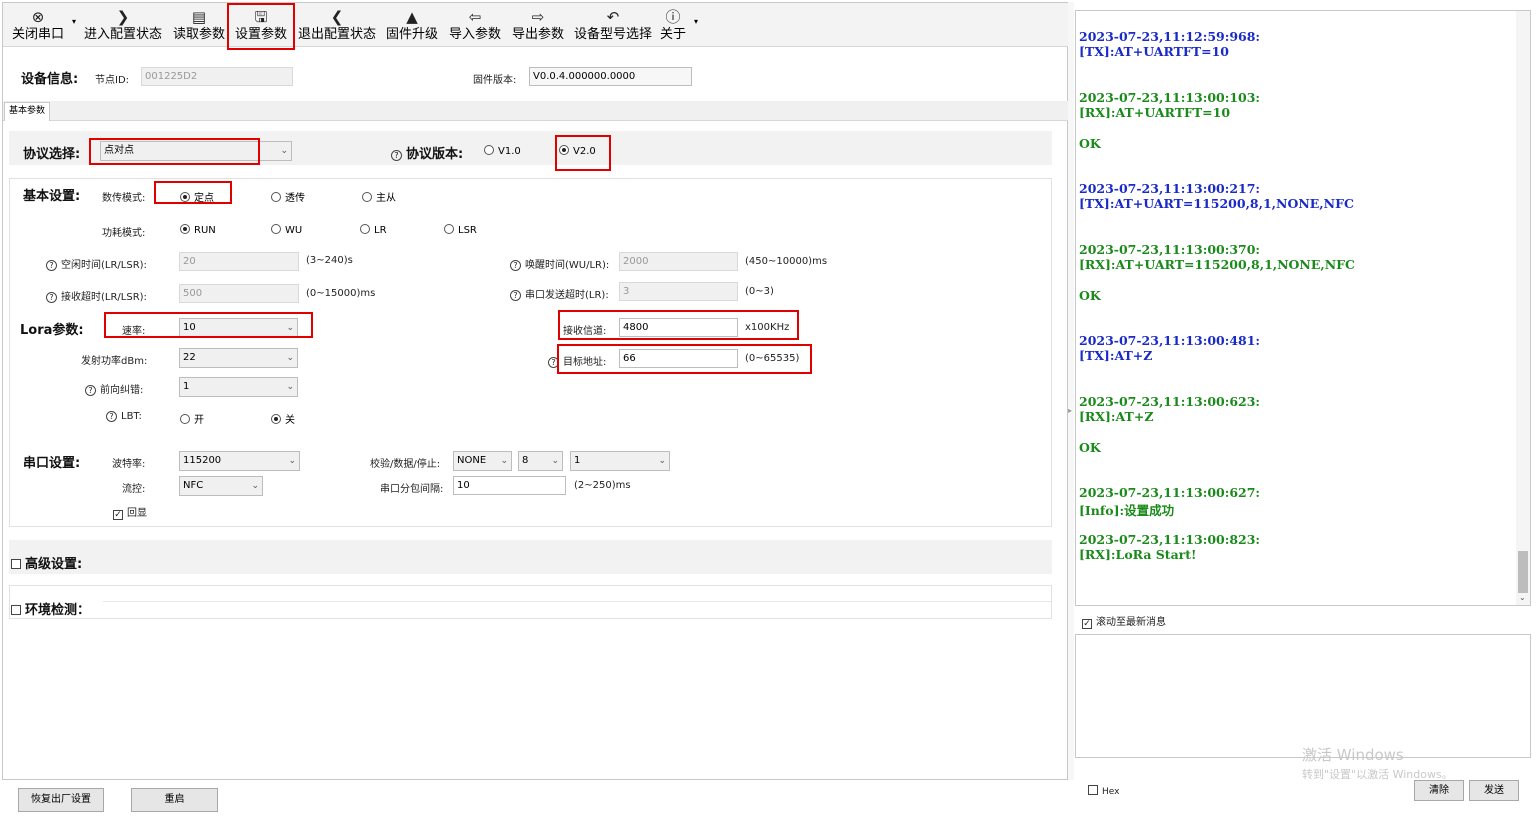  I want to click on parity-select: NONE ⌄, so click(482, 461).